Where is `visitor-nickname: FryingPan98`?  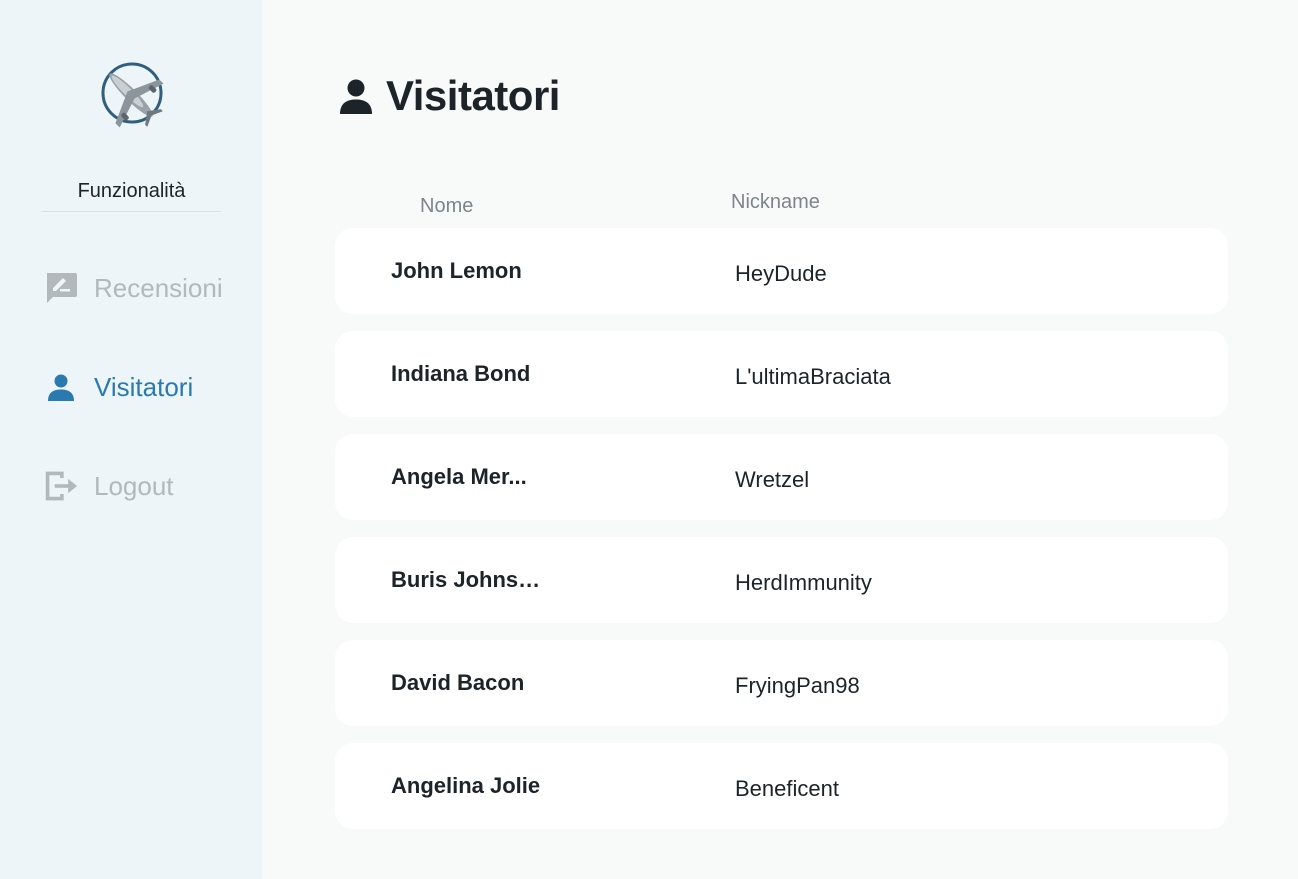
visitor-nickname: FryingPan98 is located at coordinates (797, 685).